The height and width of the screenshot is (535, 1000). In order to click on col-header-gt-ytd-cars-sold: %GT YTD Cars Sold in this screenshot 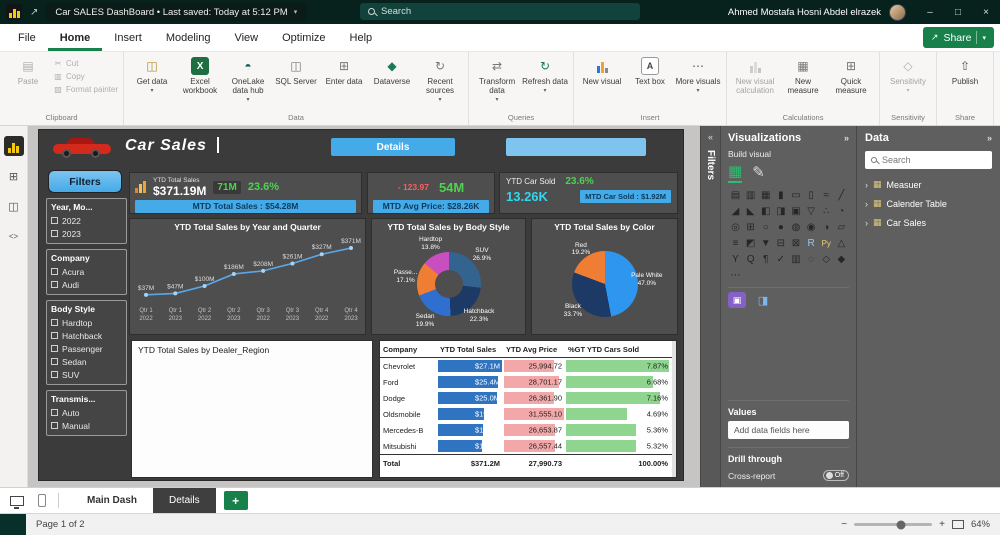, I will do `click(618, 349)`.